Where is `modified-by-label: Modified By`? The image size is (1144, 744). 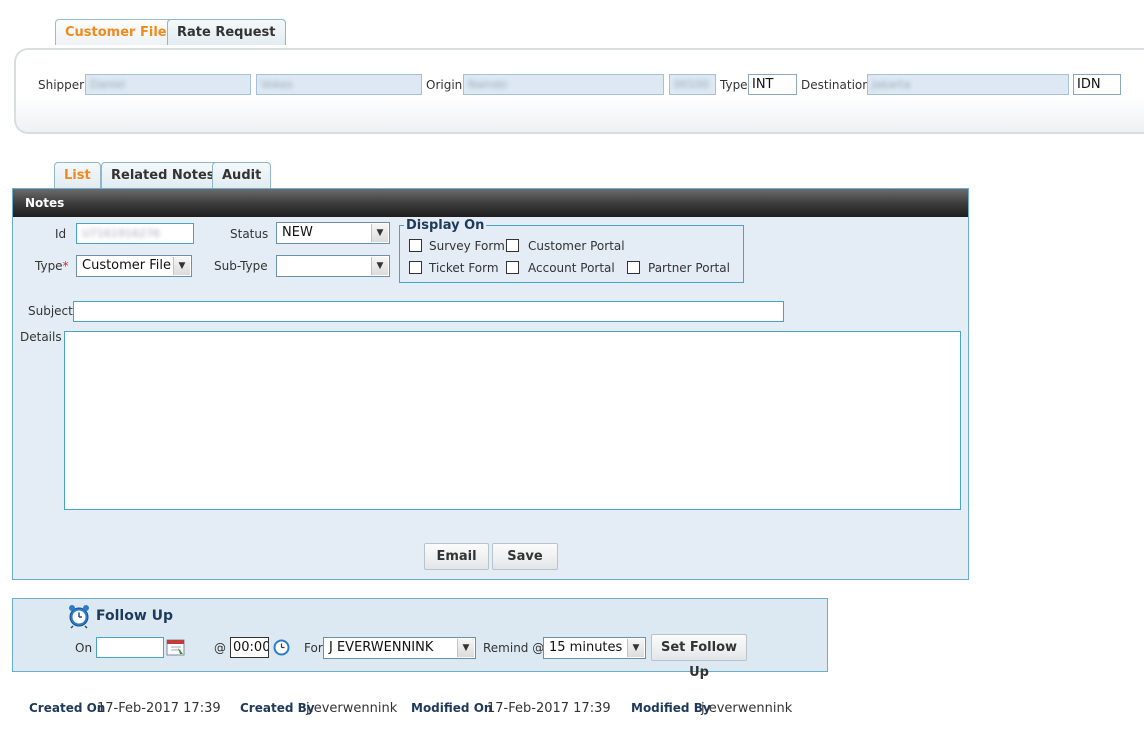
modified-by-label: Modified By is located at coordinates (671, 708).